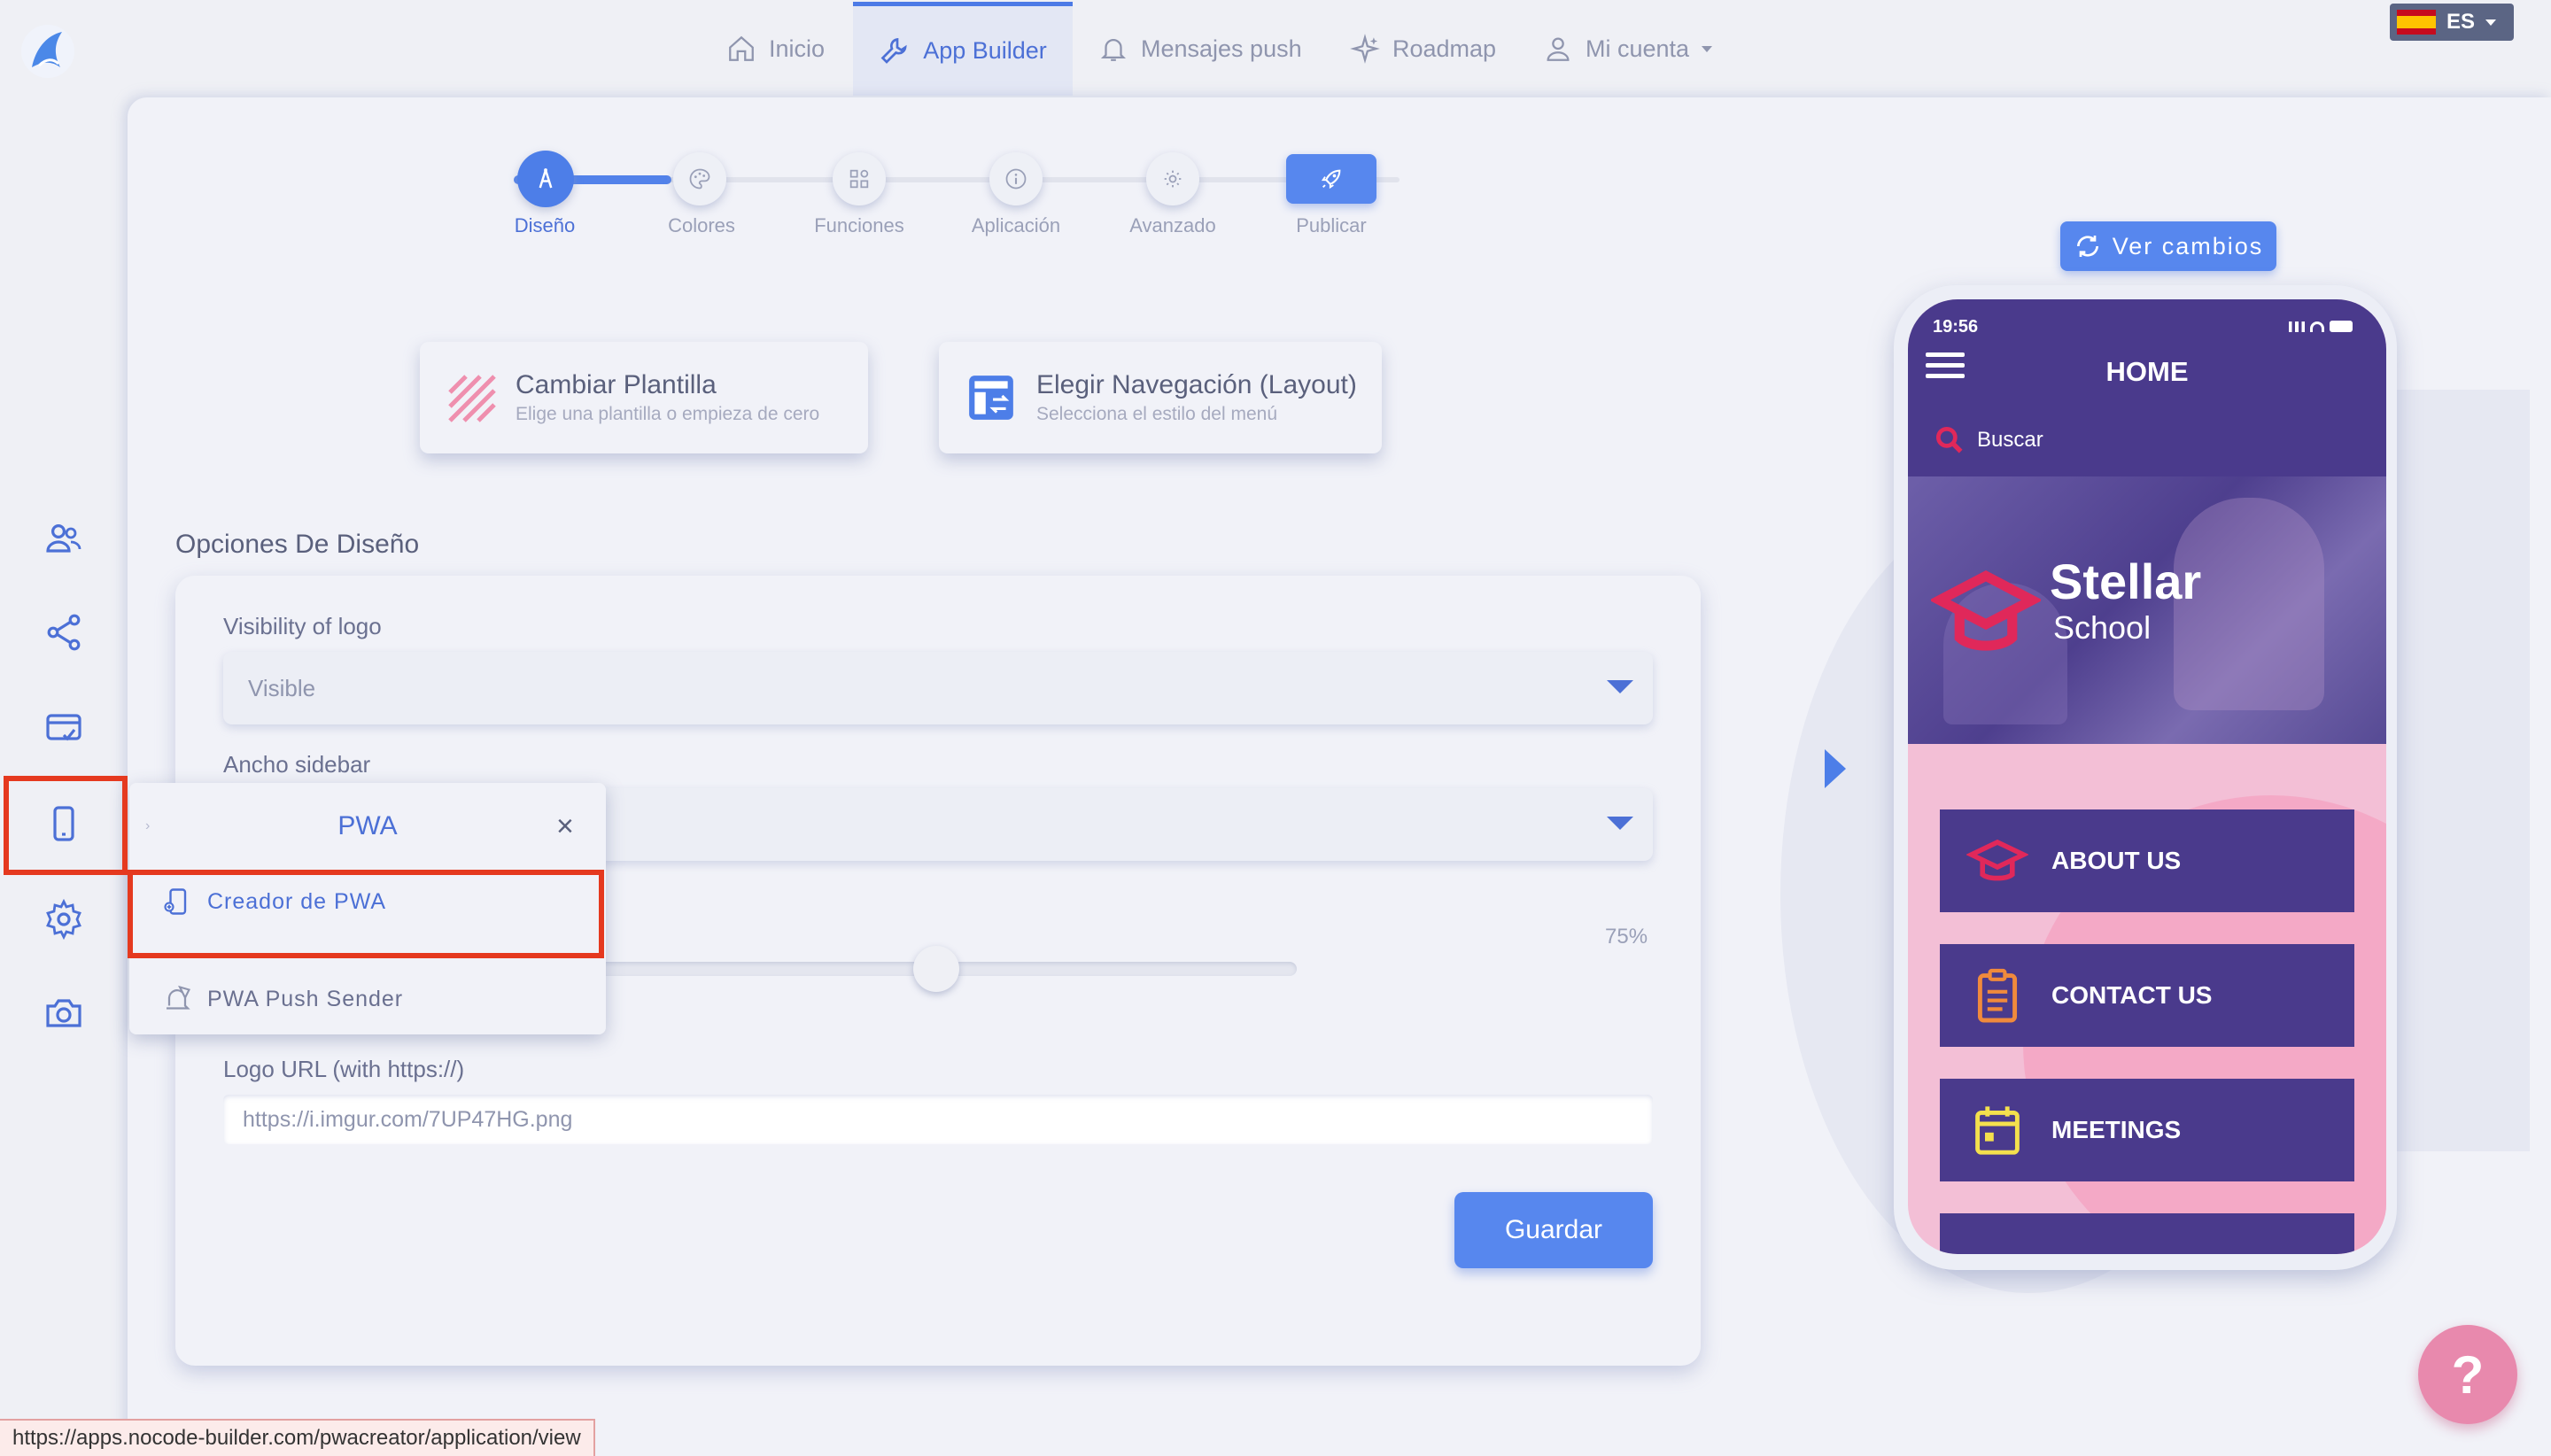 Image resolution: width=2551 pixels, height=1456 pixels. Describe the element at coordinates (2116, 860) in the screenshot. I see `menu-about-us-label: ABOUT US` at that location.